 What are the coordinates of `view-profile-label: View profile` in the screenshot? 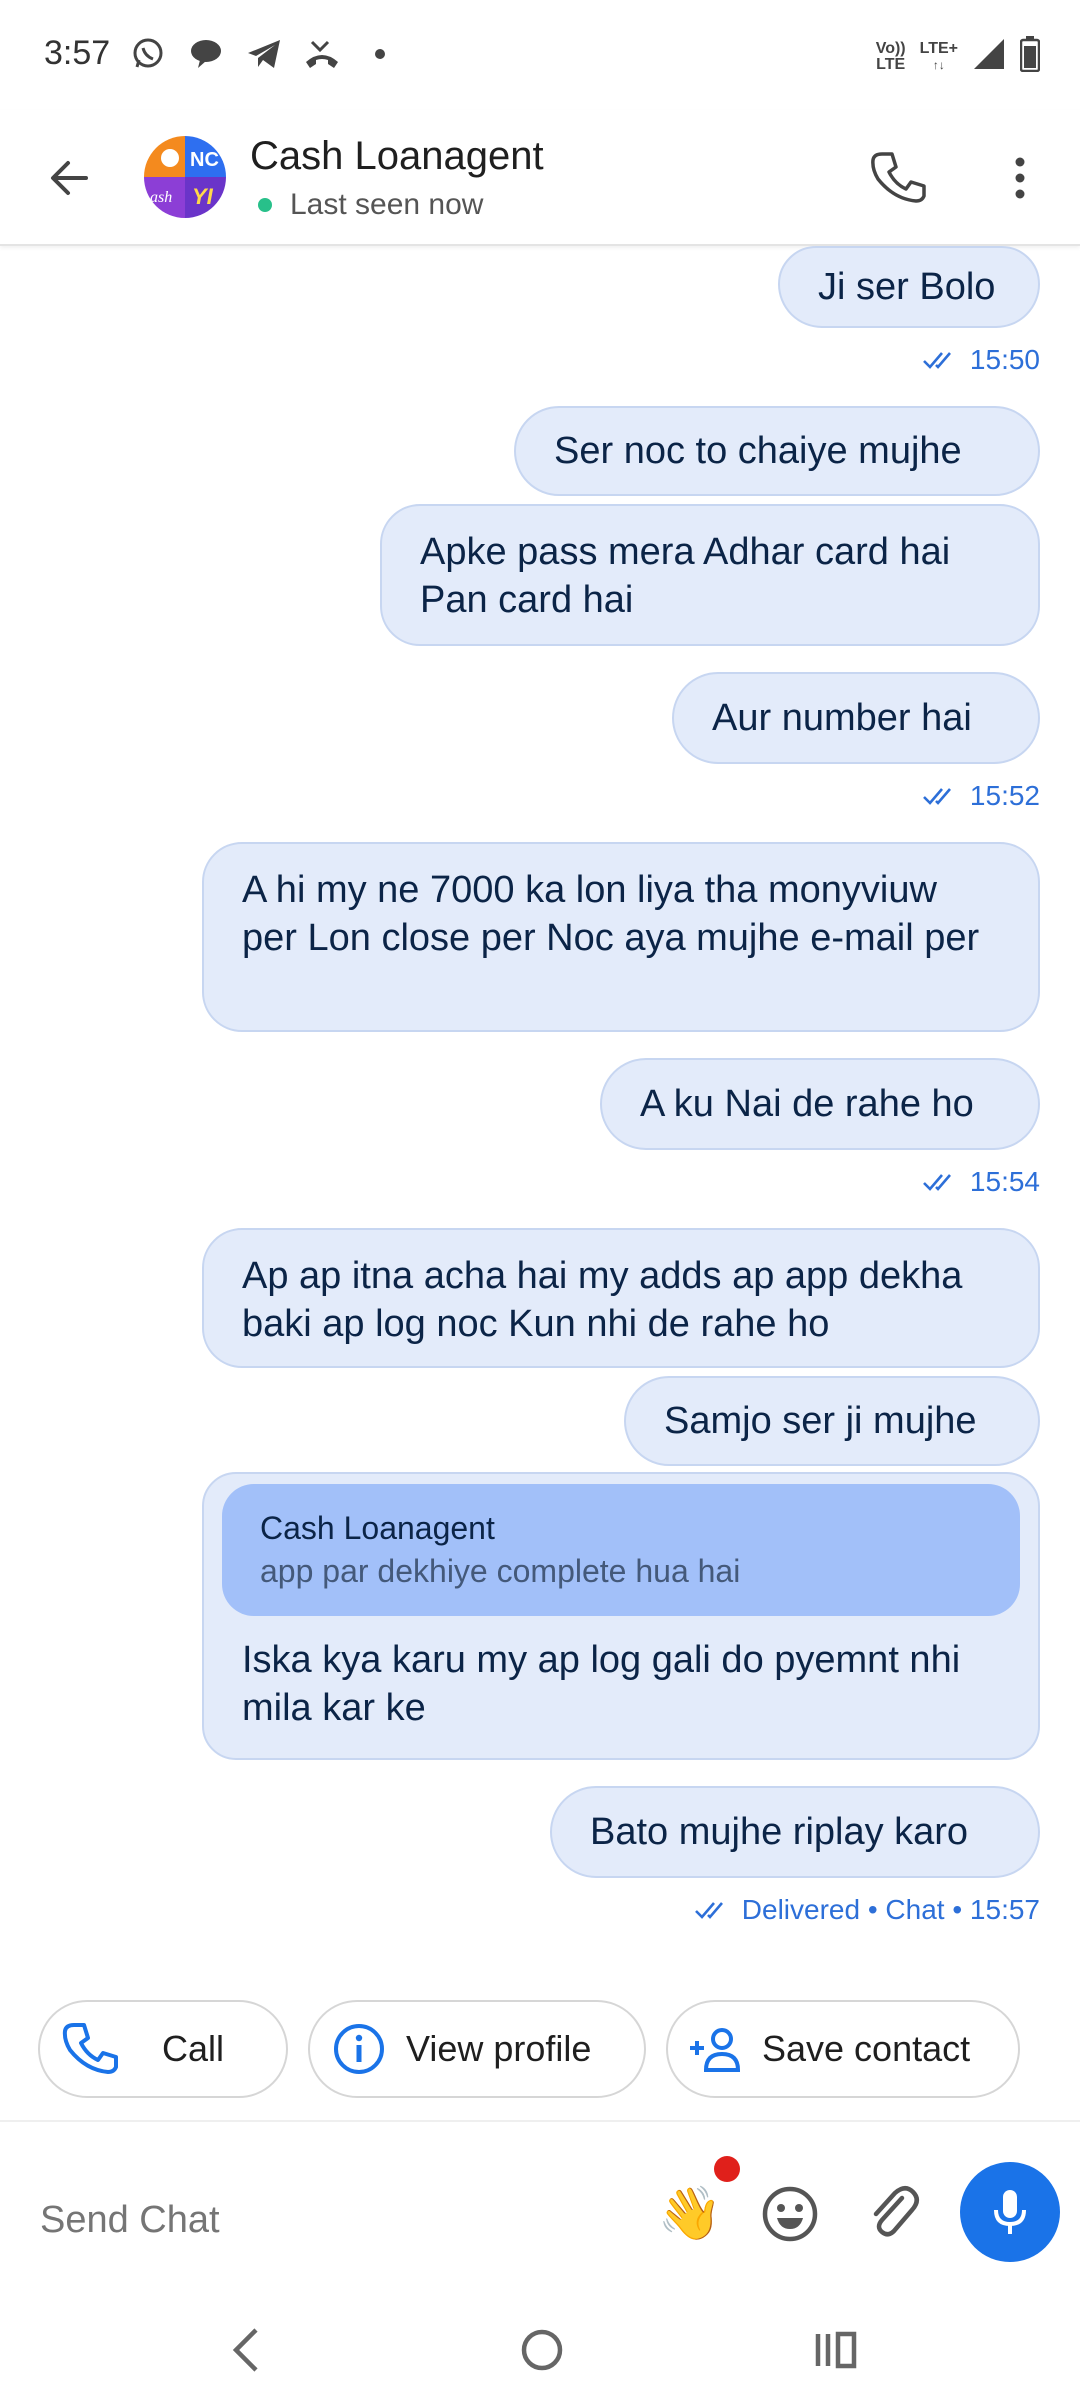 It's located at (499, 2048).